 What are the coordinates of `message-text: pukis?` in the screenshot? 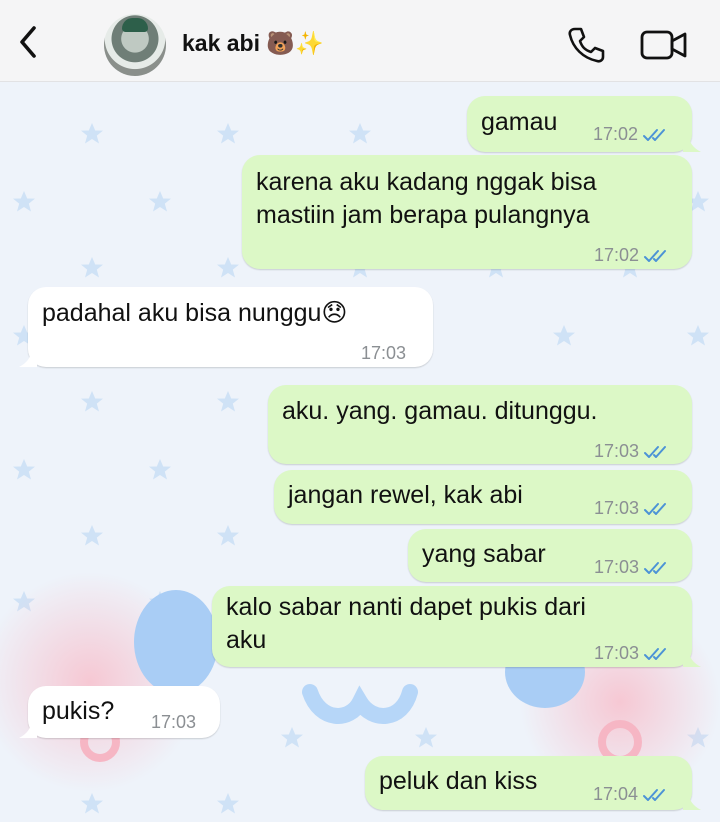 It's located at (78, 711).